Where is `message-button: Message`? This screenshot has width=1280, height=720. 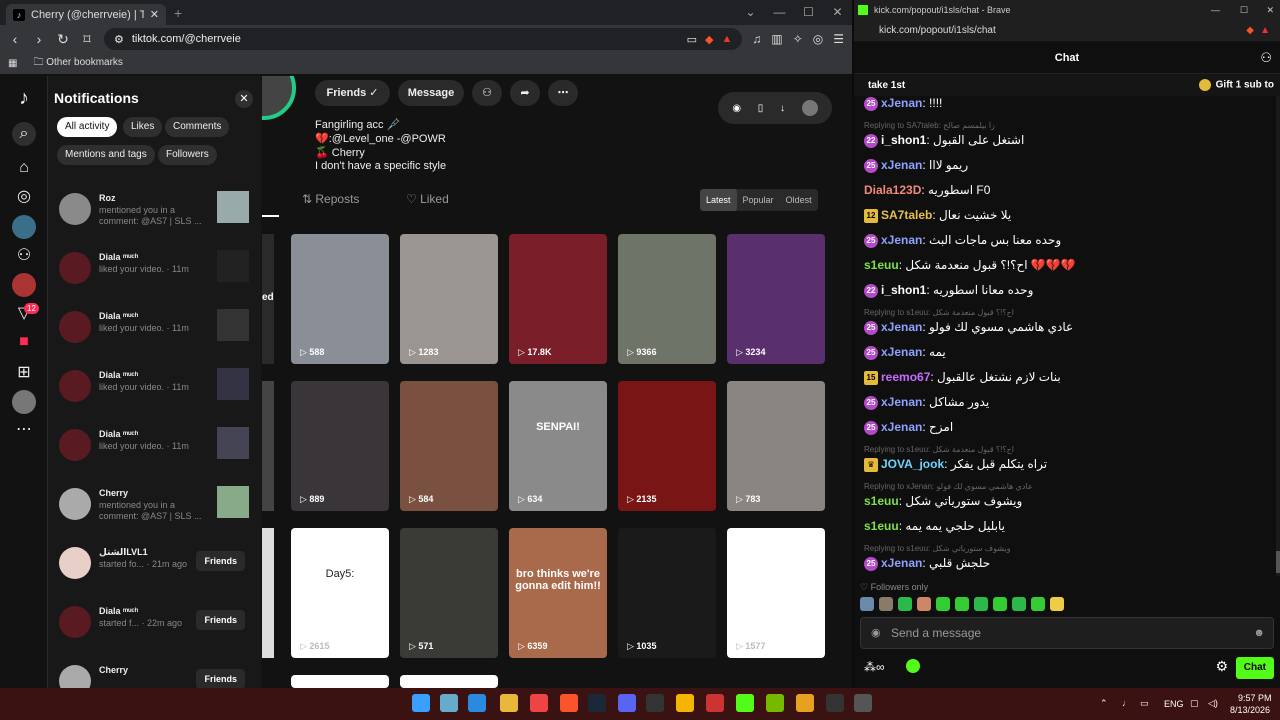 message-button: Message is located at coordinates (431, 93).